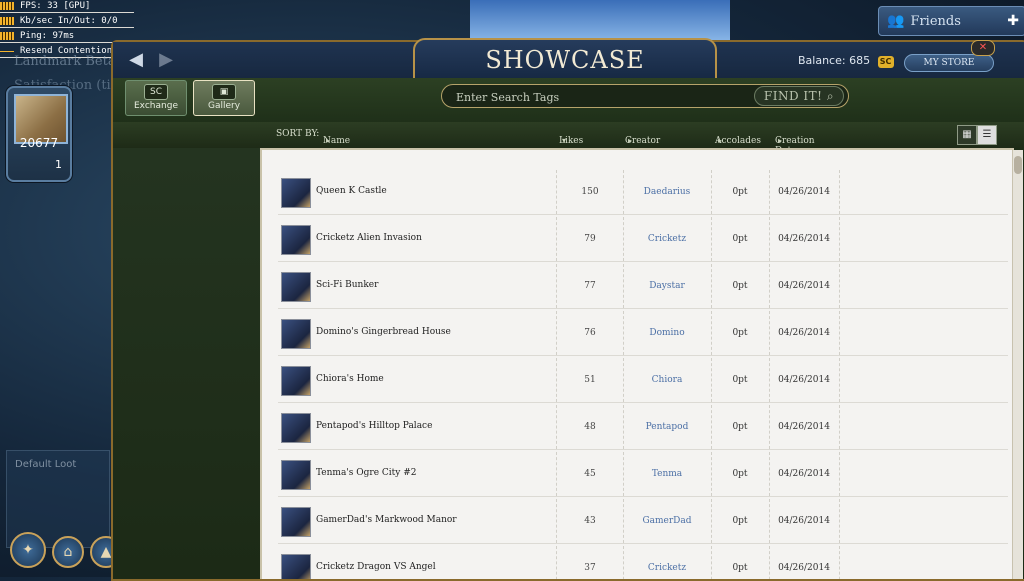  Describe the element at coordinates (601, 97) in the screenshot. I see `search-input` at that location.